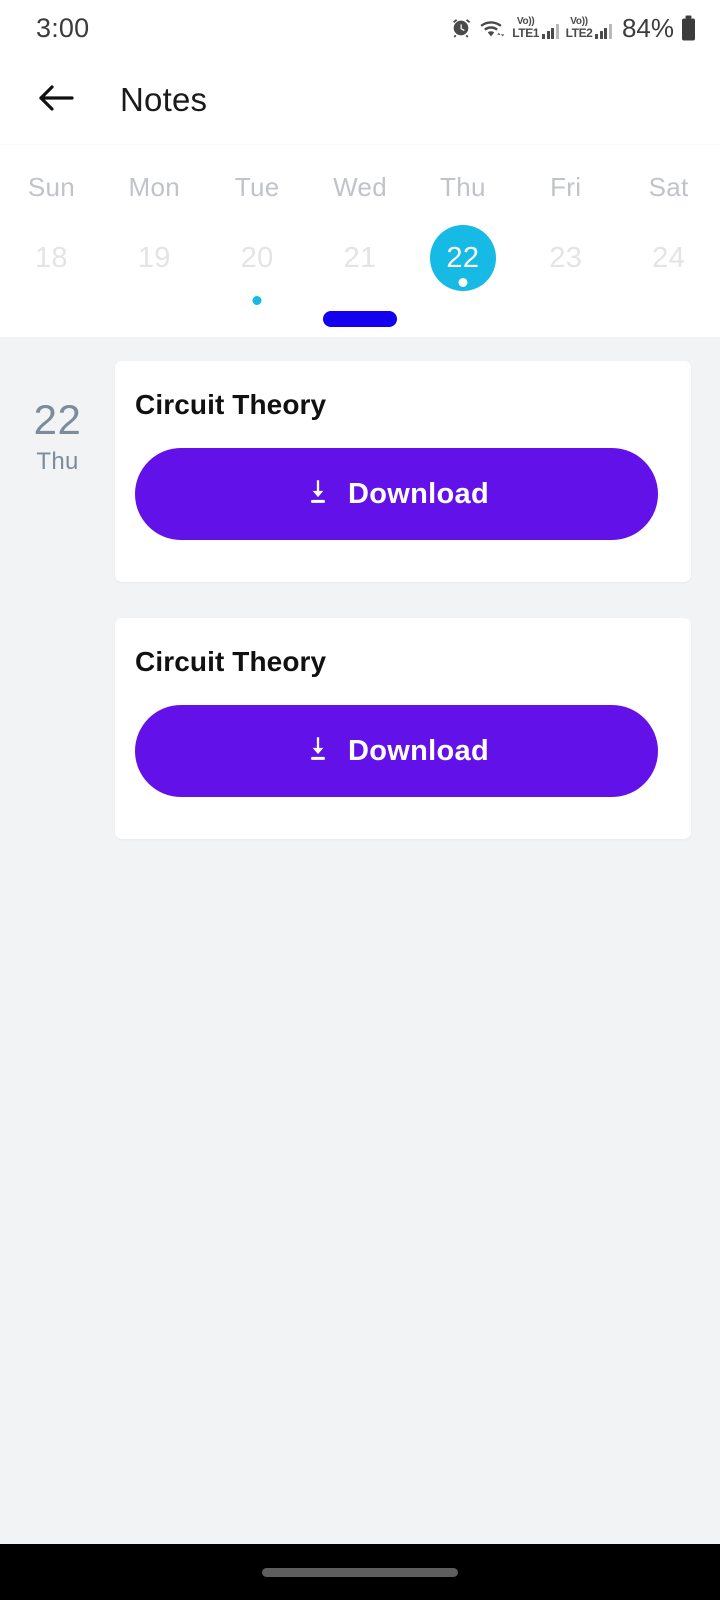 The width and height of the screenshot is (720, 1600). I want to click on date-number: 22, so click(463, 257).